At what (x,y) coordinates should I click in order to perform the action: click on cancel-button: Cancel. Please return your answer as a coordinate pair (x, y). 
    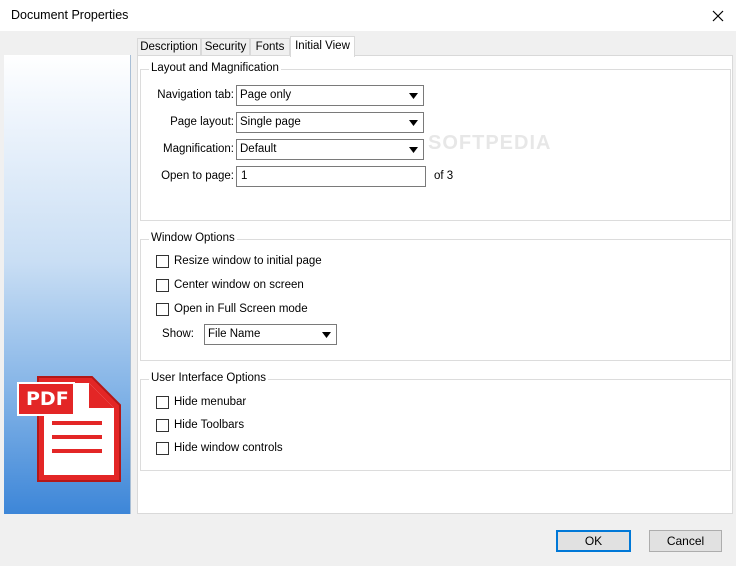
    Looking at the image, I should click on (685, 541).